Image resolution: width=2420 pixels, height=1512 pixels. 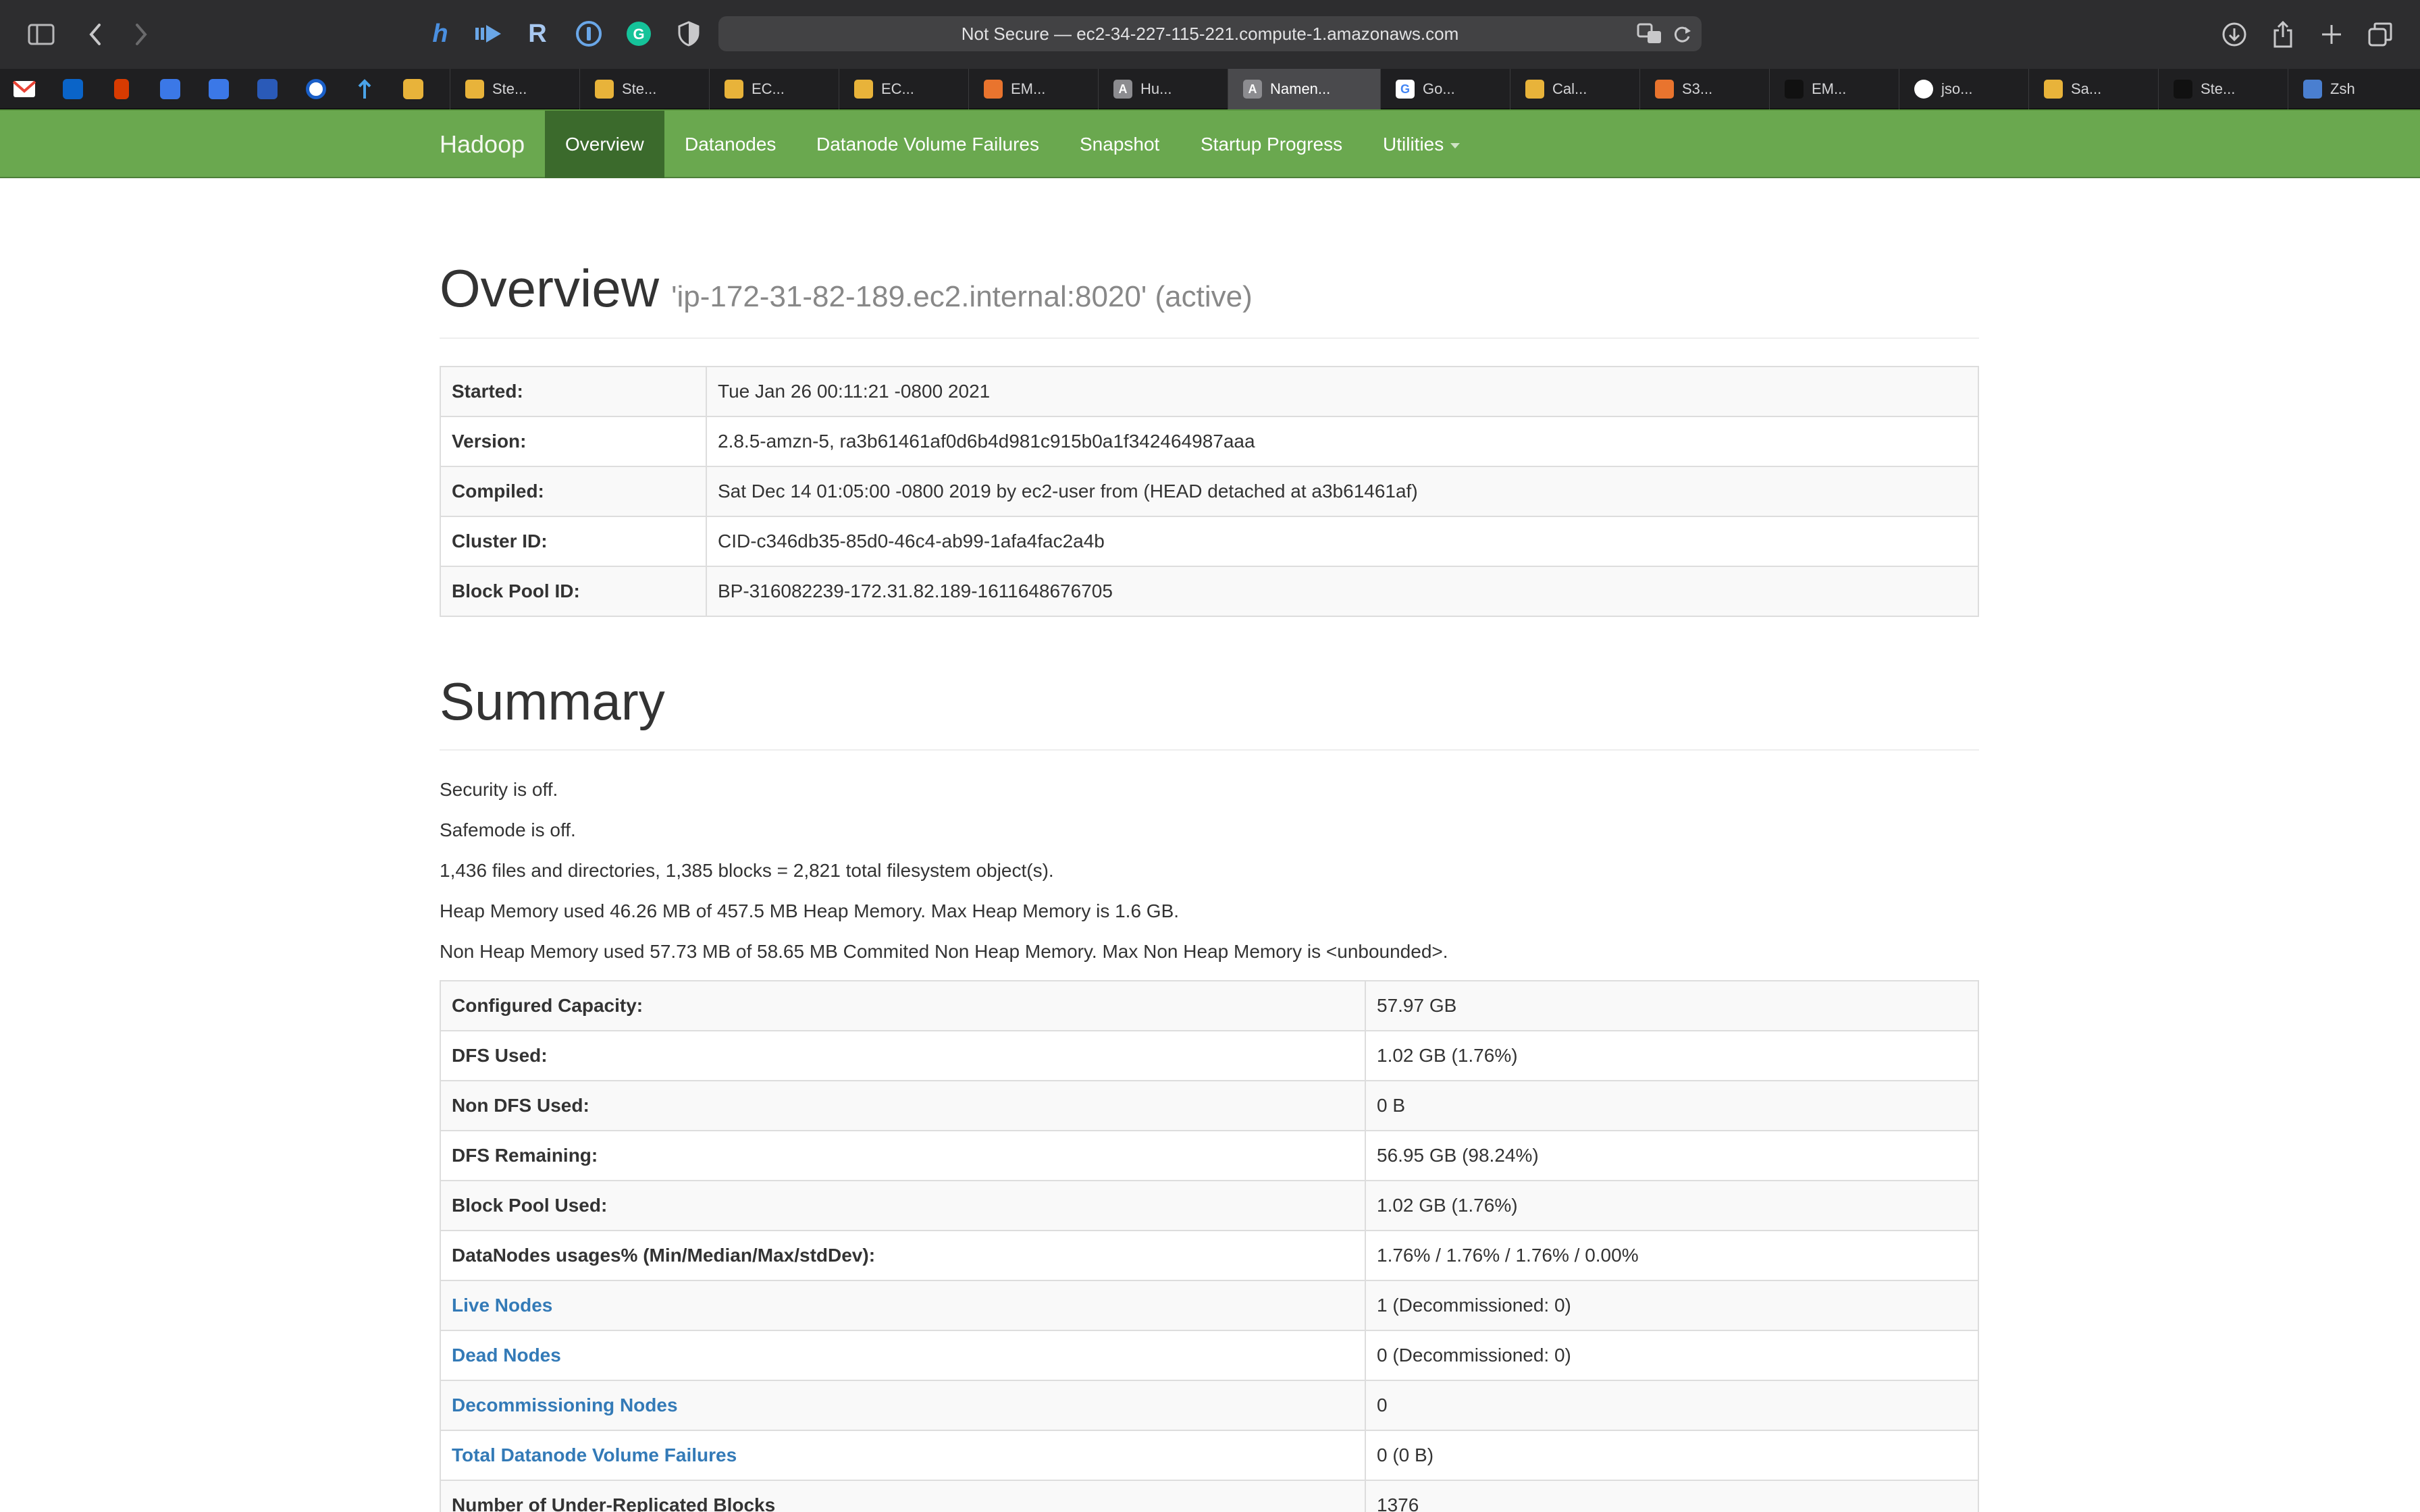 I want to click on table-row: Live Nodes 1 (Decommissioned: 0), so click(x=1209, y=1305).